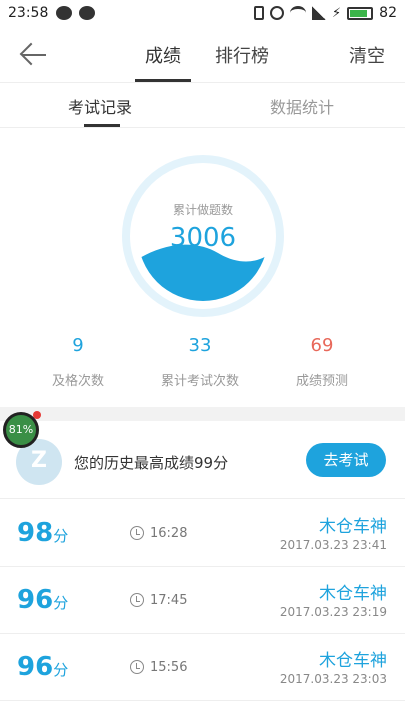 The height and width of the screenshot is (720, 405). What do you see at coordinates (169, 533) in the screenshot?
I see `record-duration: 16:28` at bounding box center [169, 533].